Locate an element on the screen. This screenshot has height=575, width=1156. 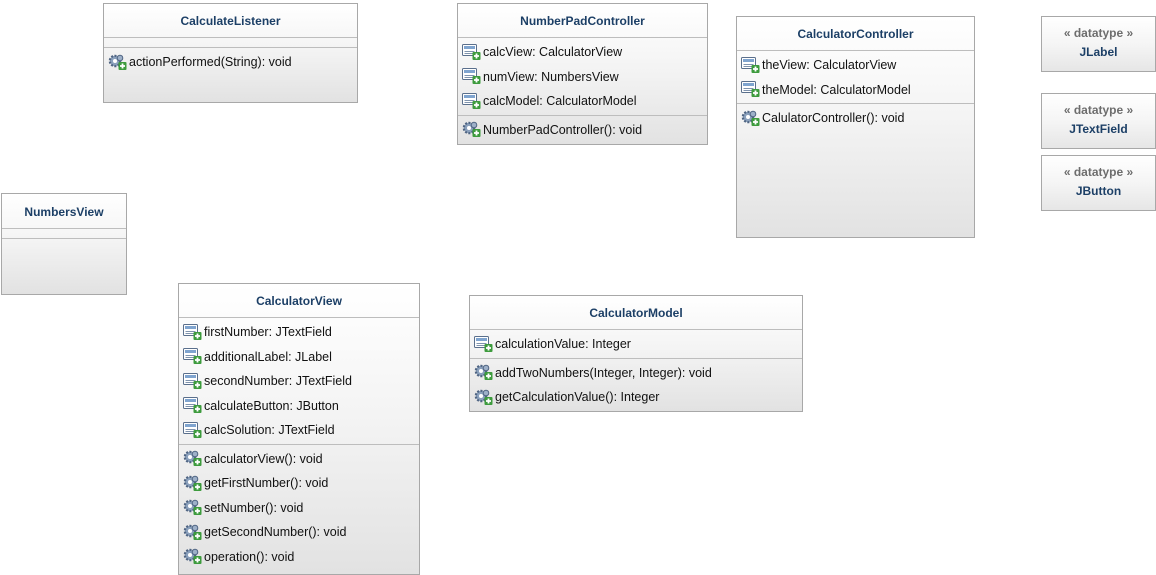
attribute-label: theModel: CalculatorModel is located at coordinates (836, 89).